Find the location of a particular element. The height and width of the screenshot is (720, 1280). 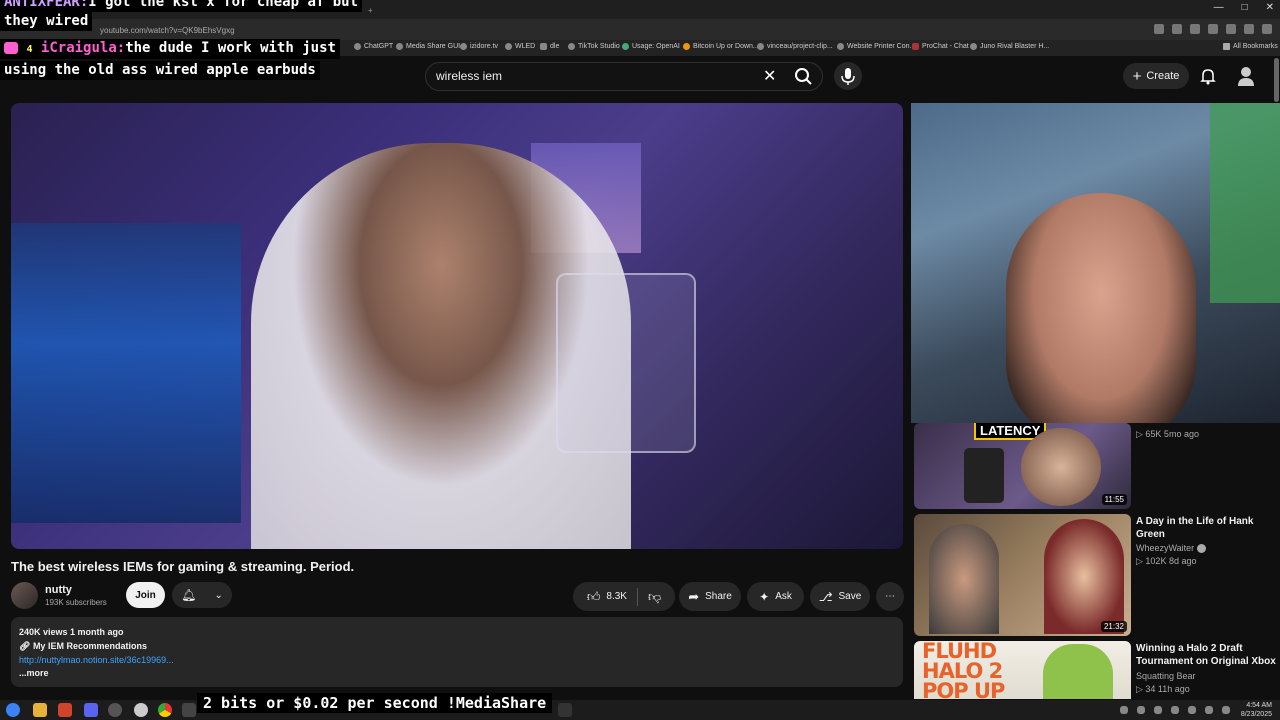

bookmark-item: ChatGPT is located at coordinates (373, 46).